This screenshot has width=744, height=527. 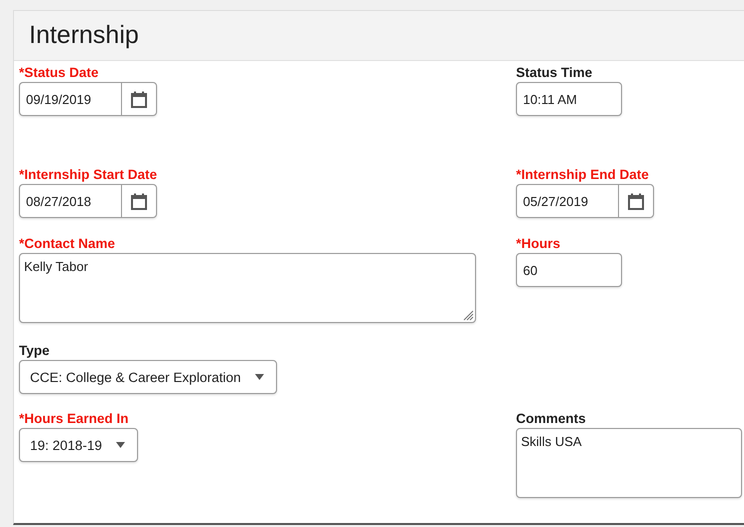 I want to click on time-field: 10:11 AM, so click(x=569, y=99).